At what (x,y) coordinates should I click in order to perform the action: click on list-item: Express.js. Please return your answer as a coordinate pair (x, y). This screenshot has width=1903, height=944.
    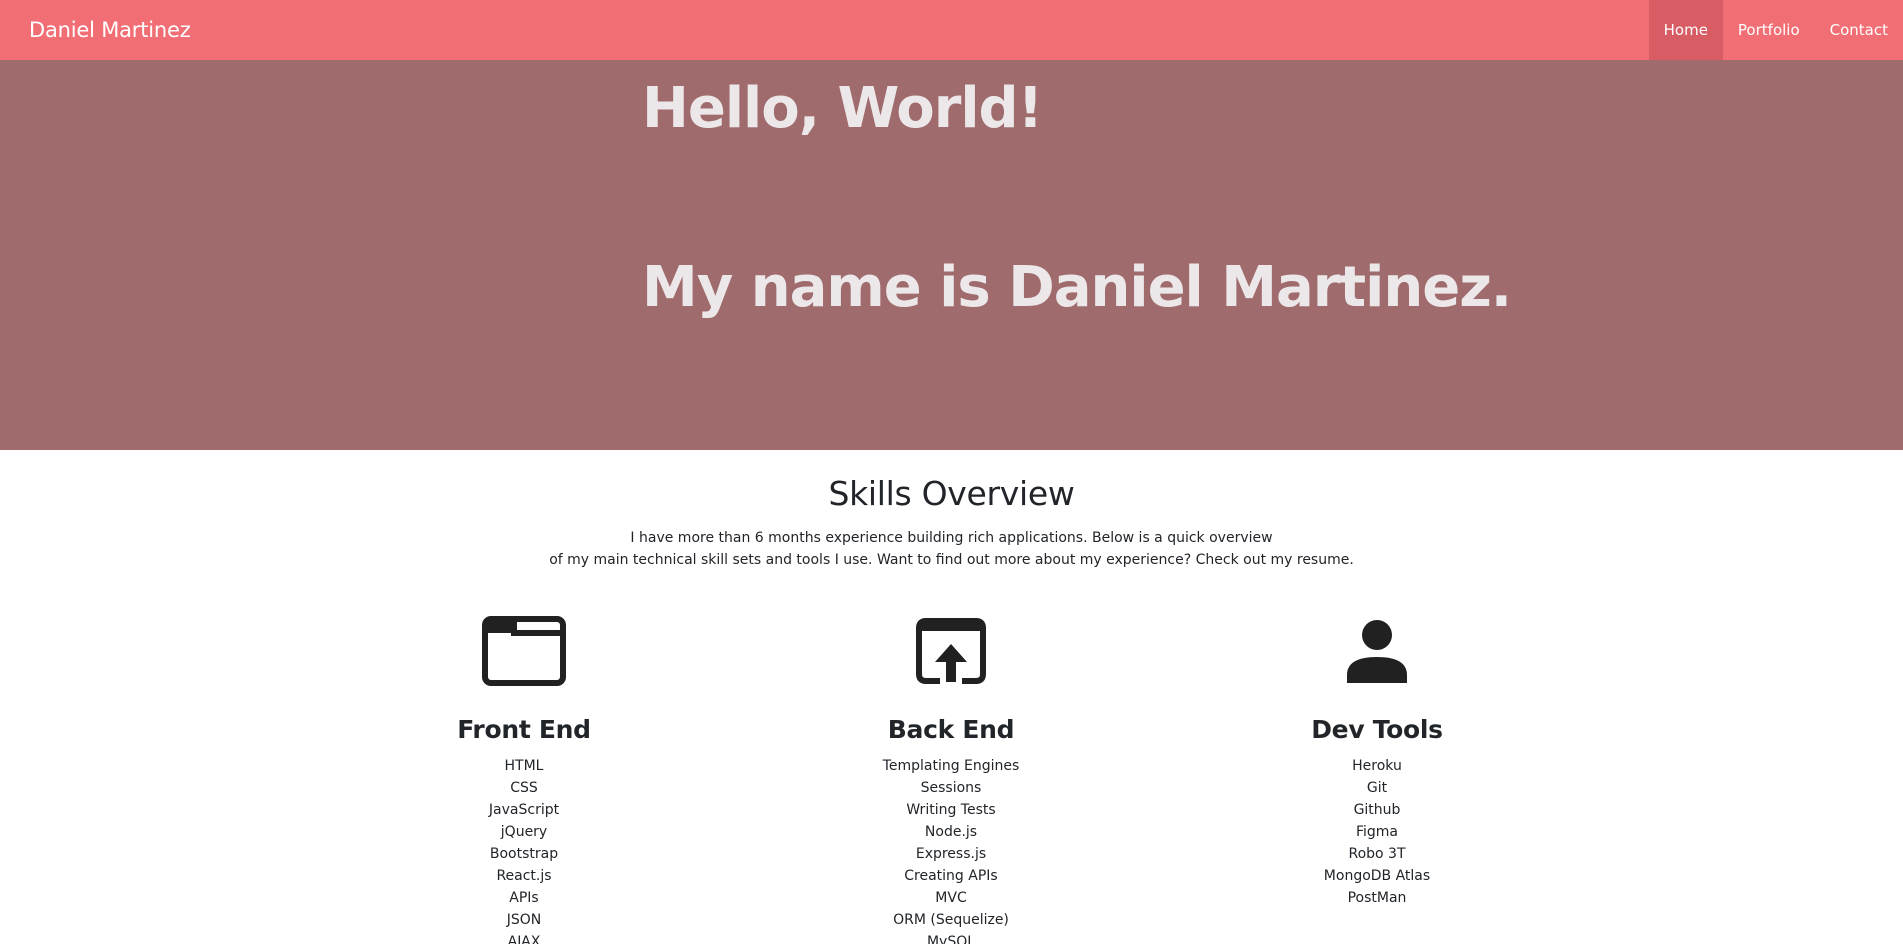
    Looking at the image, I should click on (951, 854).